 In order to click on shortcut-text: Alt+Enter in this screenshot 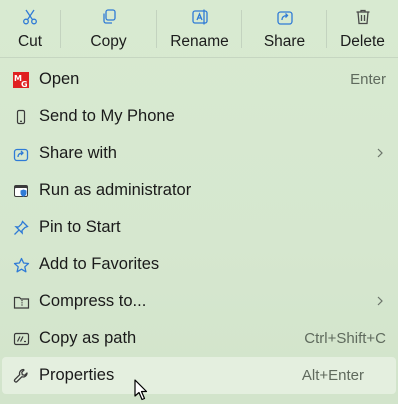, I will do `click(332, 375)`.